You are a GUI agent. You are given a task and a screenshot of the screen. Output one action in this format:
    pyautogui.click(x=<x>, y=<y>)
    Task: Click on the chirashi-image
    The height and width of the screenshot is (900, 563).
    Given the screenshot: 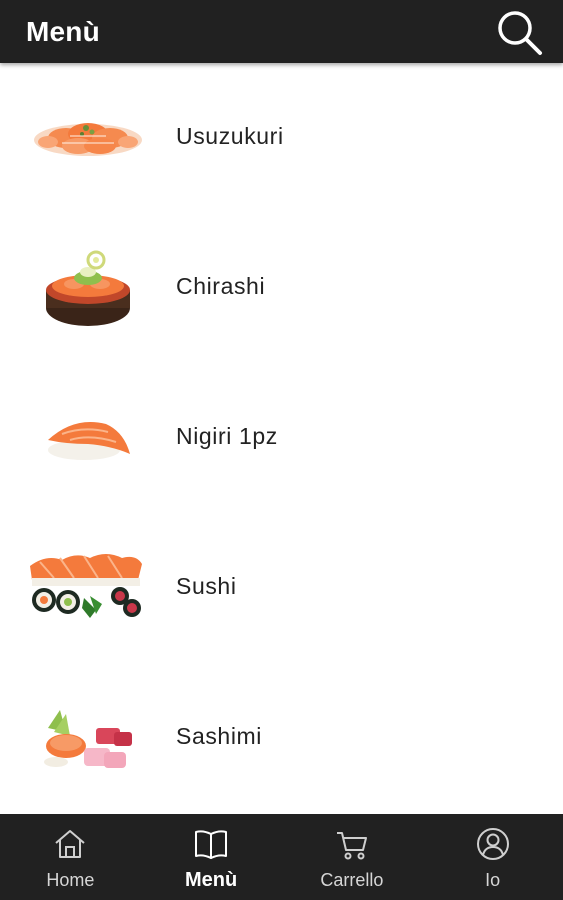 What is the action you would take?
    pyautogui.click(x=88, y=288)
    